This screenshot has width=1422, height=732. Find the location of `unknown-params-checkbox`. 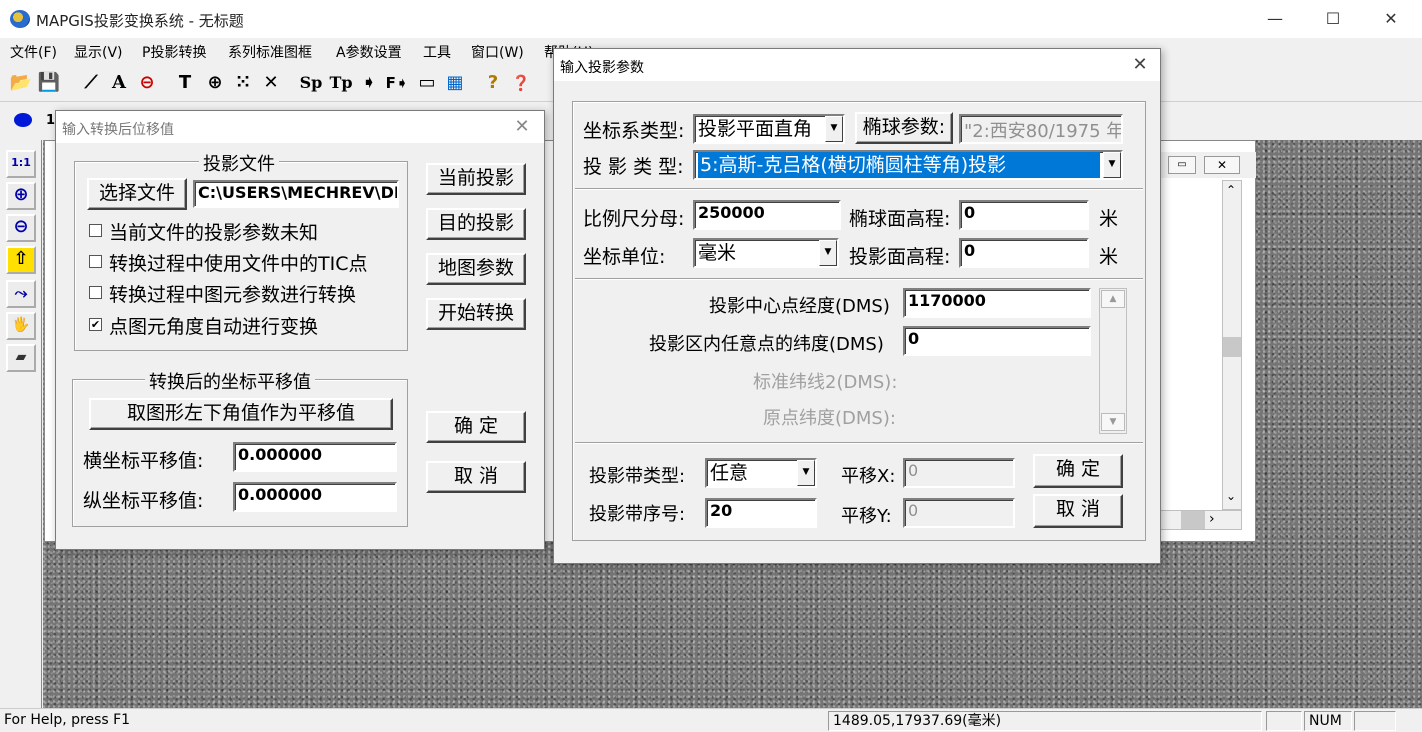

unknown-params-checkbox is located at coordinates (95, 230).